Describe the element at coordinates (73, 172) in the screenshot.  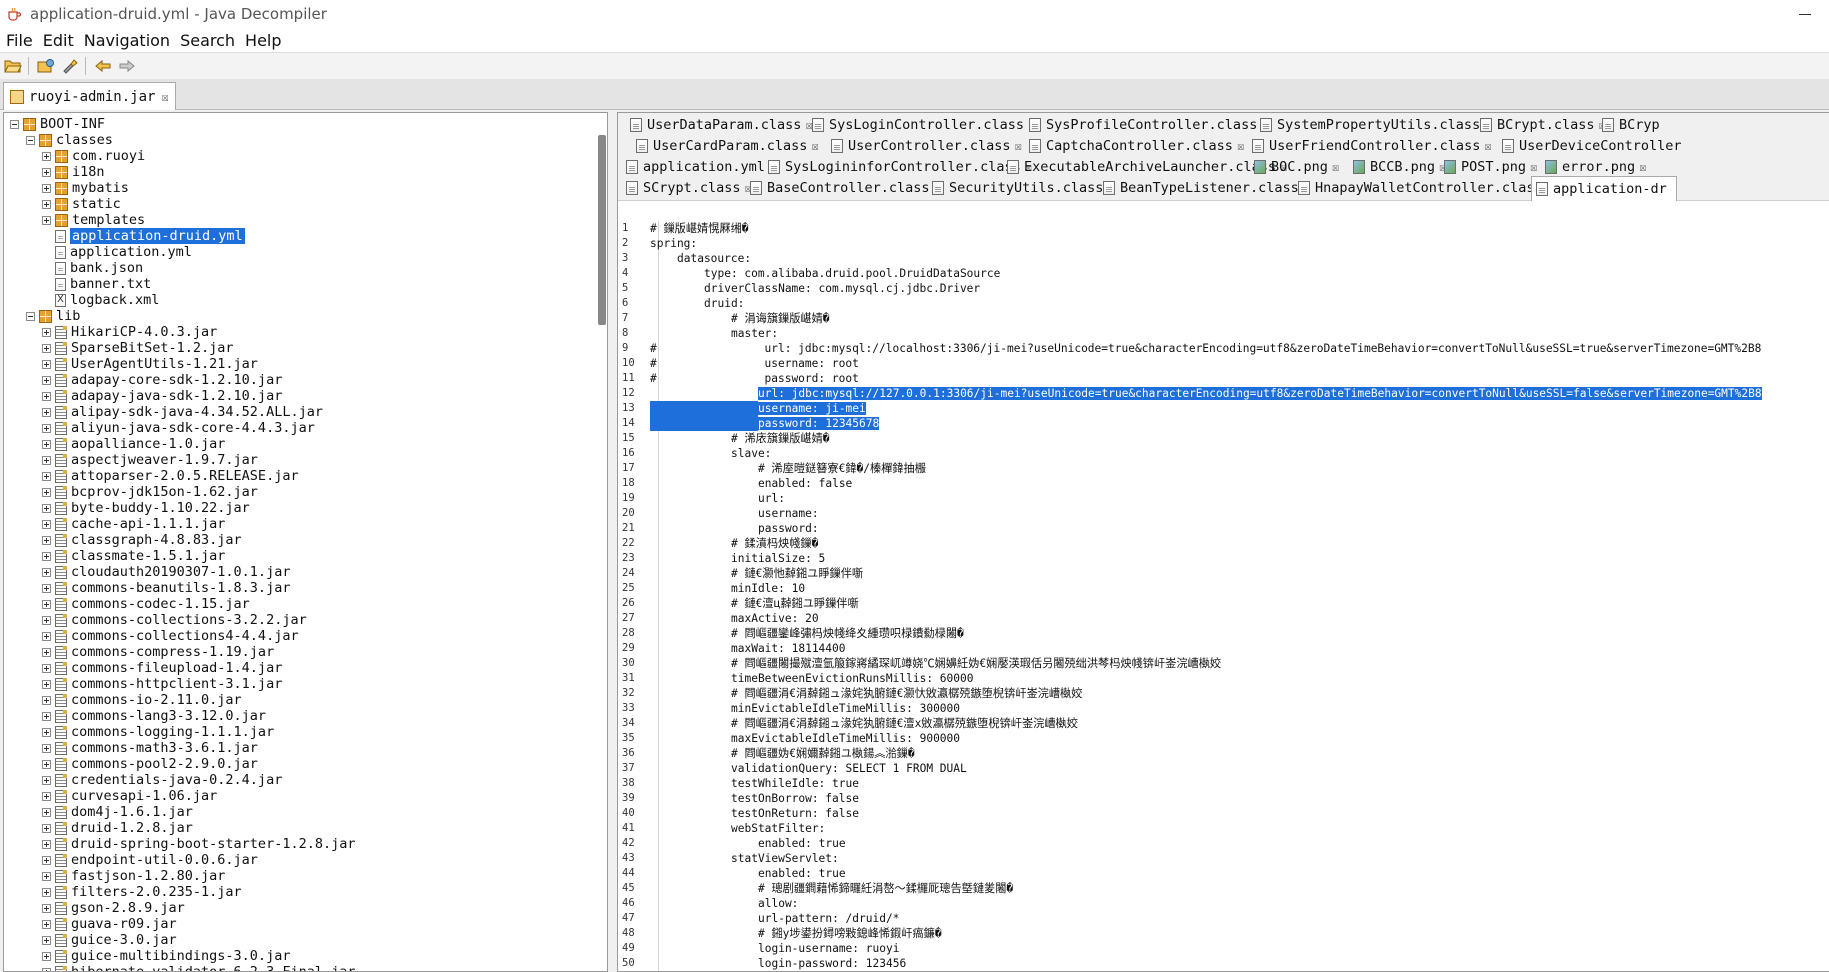
I see `tree-node: i18n` at that location.